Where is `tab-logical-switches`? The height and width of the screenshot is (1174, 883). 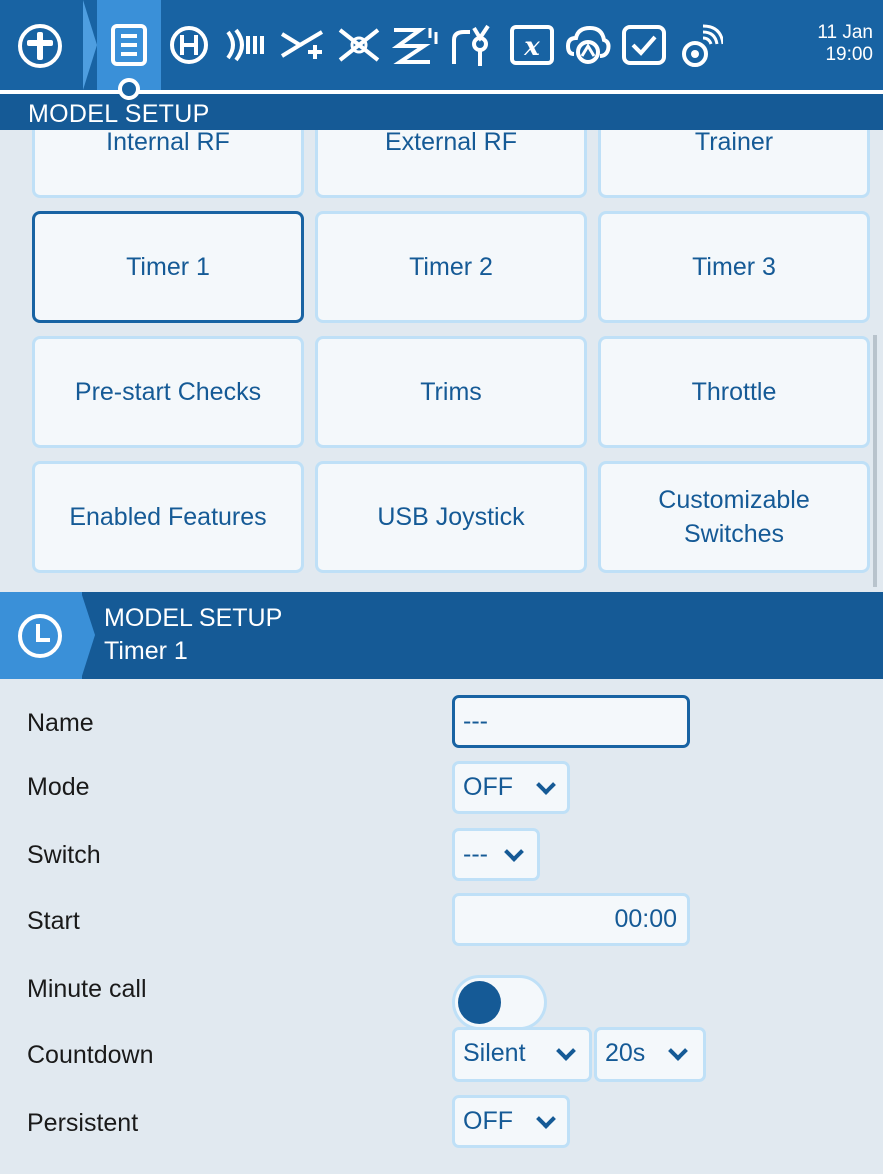 tab-logical-switches is located at coordinates (473, 45).